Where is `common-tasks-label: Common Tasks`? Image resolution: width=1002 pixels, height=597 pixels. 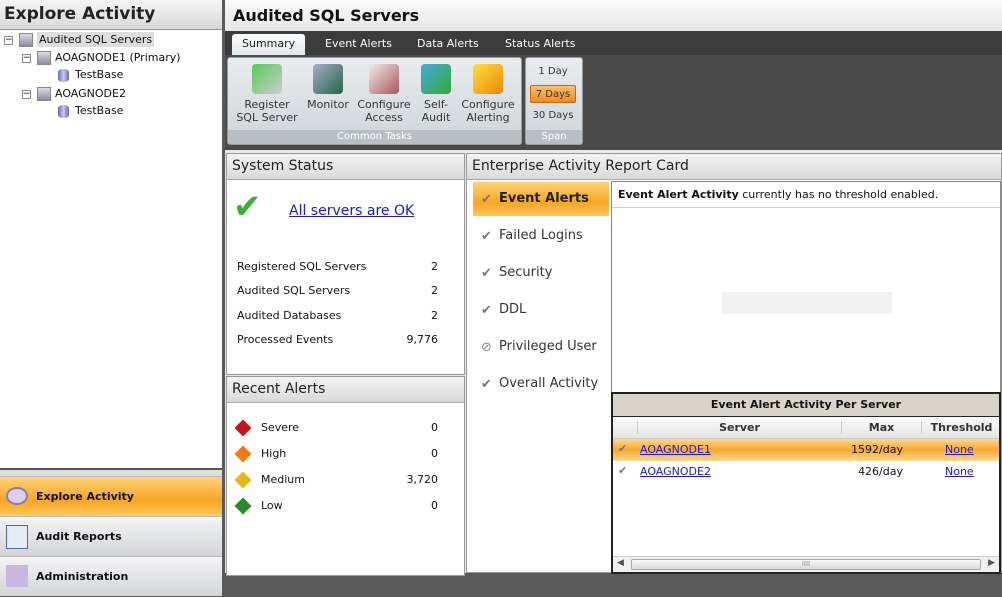 common-tasks-label: Common Tasks is located at coordinates (374, 137).